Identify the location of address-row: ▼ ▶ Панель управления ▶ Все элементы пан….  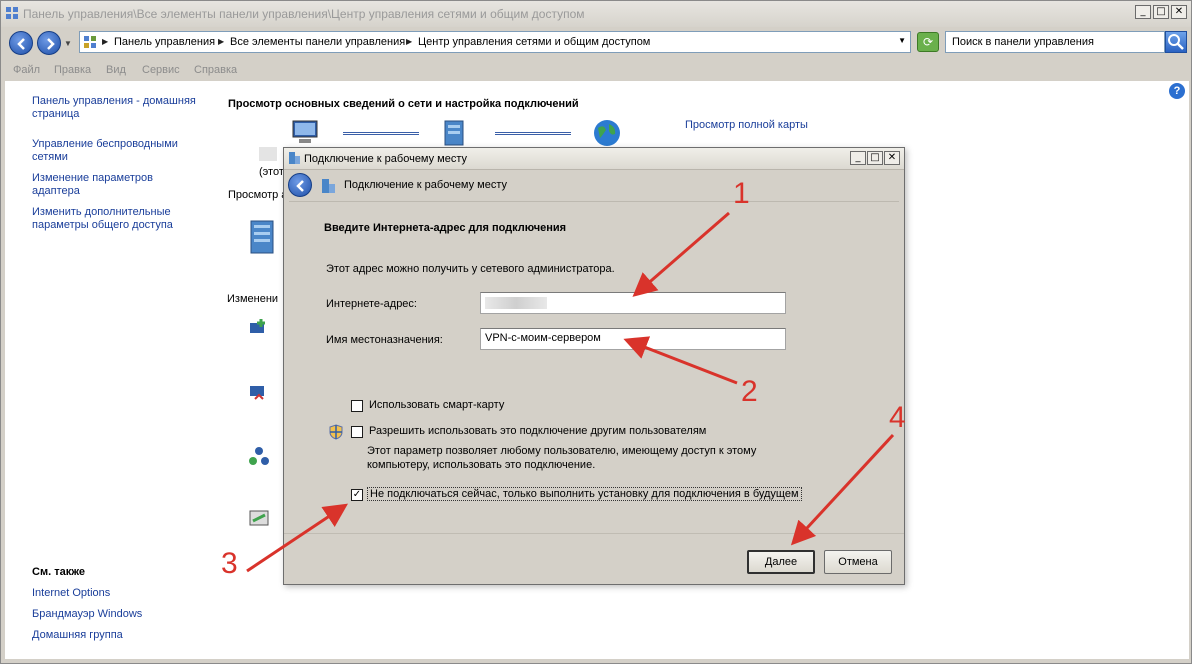
(596, 43).